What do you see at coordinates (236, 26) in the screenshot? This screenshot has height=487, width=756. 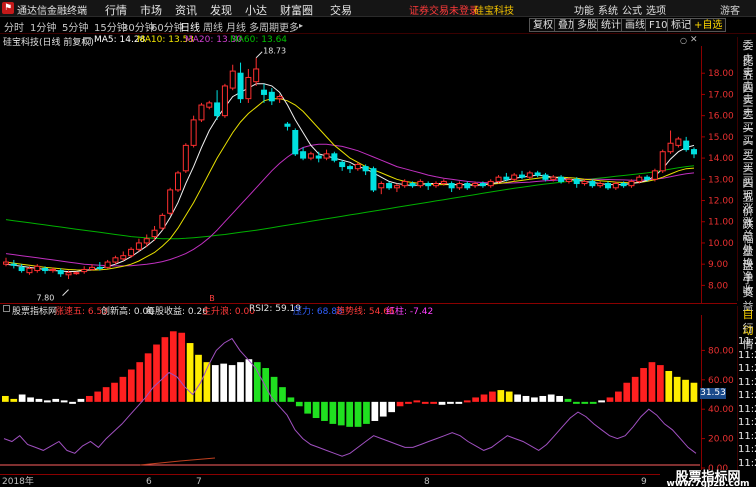 I see `period-monthly: 月线` at bounding box center [236, 26].